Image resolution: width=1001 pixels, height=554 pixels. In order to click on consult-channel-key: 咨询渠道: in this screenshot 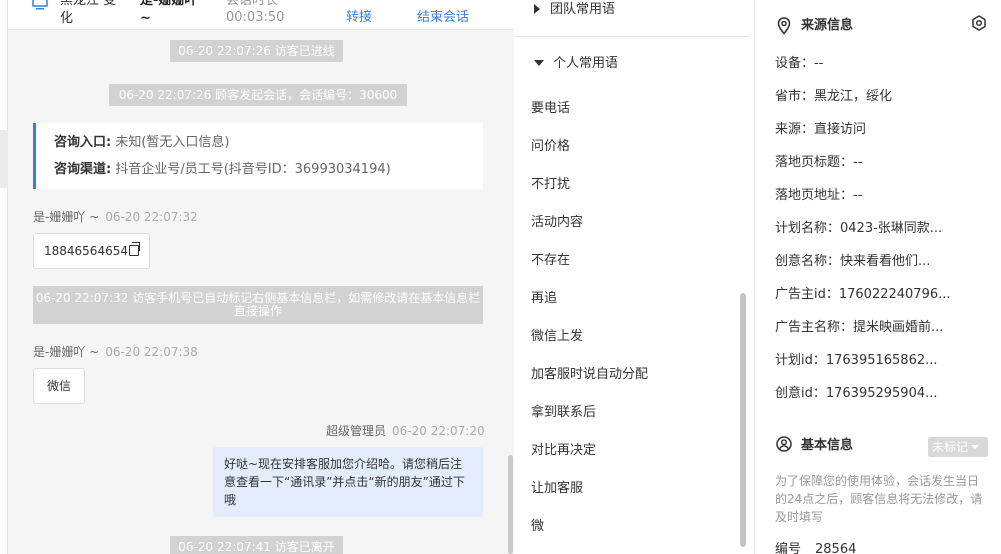, I will do `click(83, 169)`.